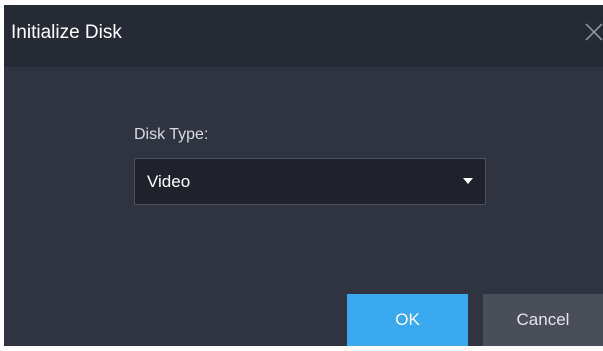 The height and width of the screenshot is (351, 603). I want to click on dialog-title: Initialize Disk, so click(66, 32).